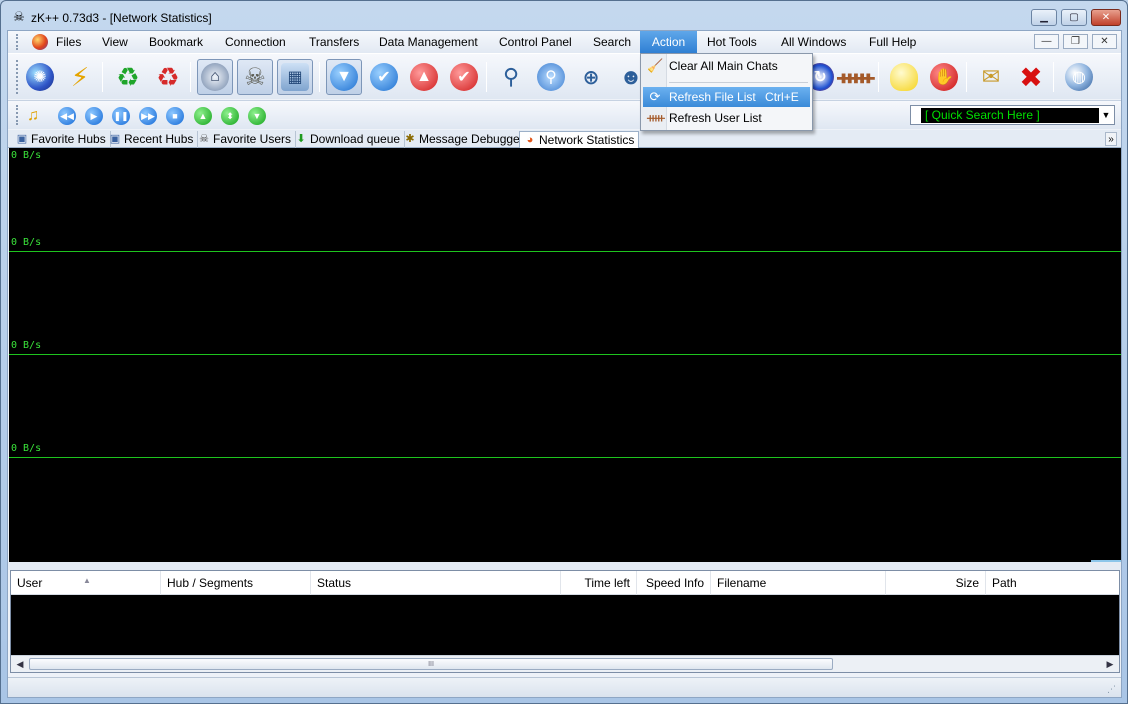 The width and height of the screenshot is (1128, 704). Describe the element at coordinates (798, 583) in the screenshot. I see `column-header-filename: Filename` at that location.